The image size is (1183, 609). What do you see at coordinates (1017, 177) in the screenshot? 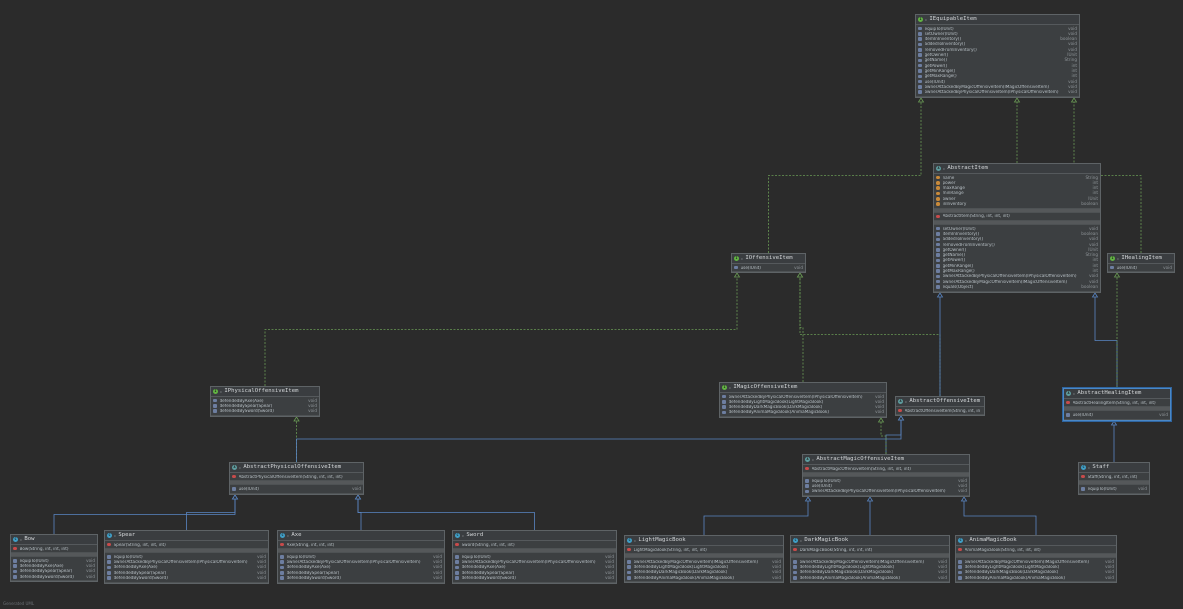
I see `field-row: name String` at bounding box center [1017, 177].